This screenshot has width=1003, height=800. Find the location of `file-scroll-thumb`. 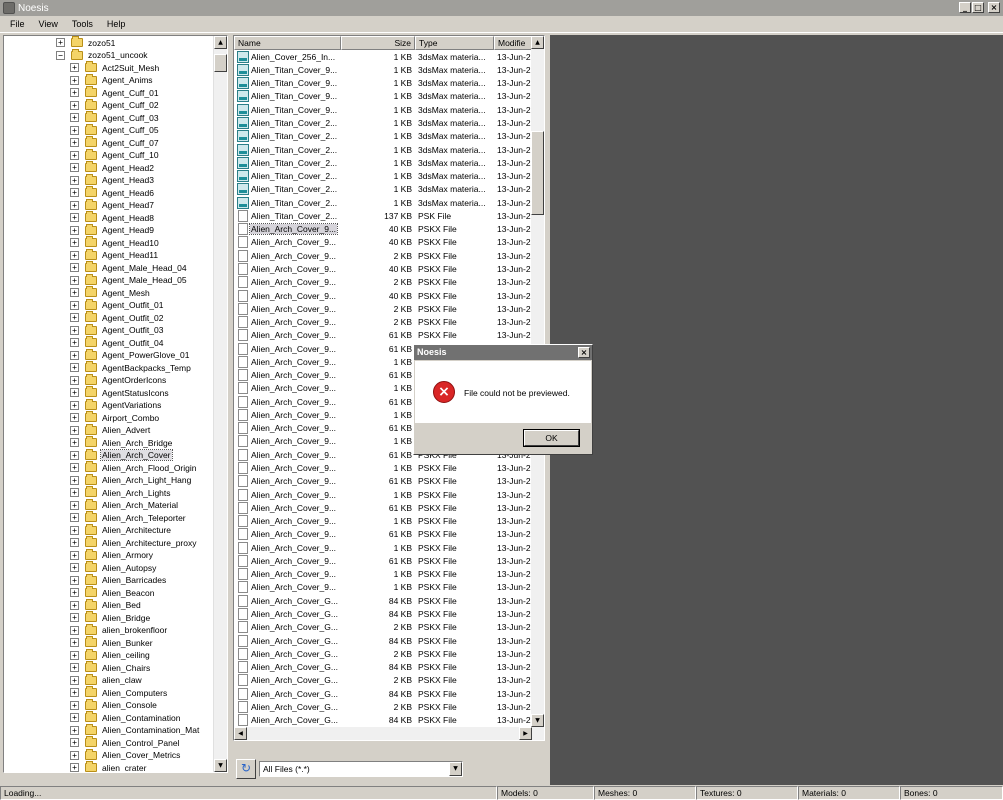

file-scroll-thumb is located at coordinates (537, 173).